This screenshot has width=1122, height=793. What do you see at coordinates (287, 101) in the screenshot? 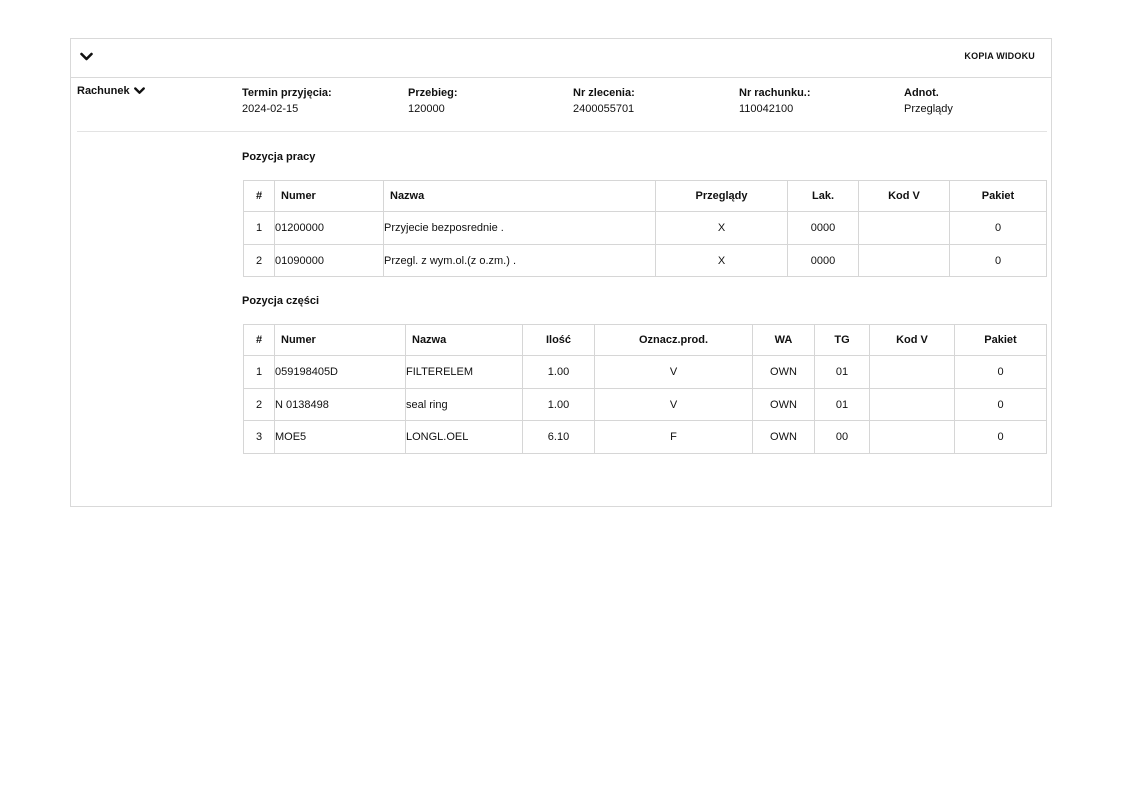
I see `meta-field-termin: Termin przyjęcia: 2024-02-15` at bounding box center [287, 101].